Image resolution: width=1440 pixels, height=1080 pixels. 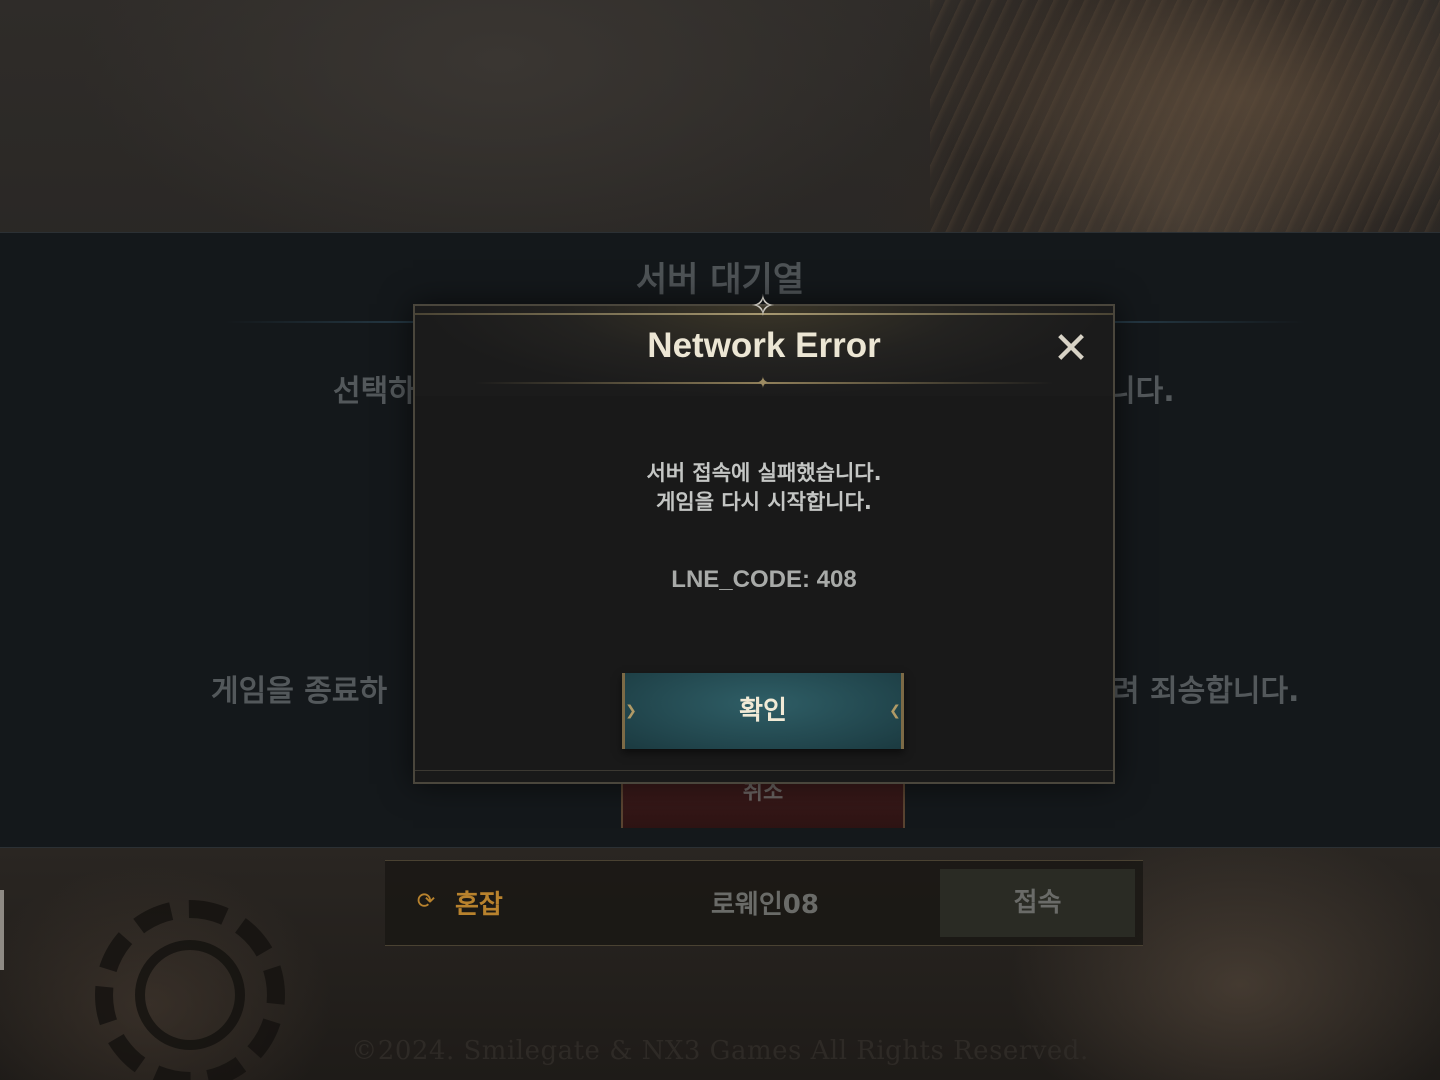 I want to click on dialog-message-line-1: 서버 접속에 실패했습니다., so click(x=764, y=473).